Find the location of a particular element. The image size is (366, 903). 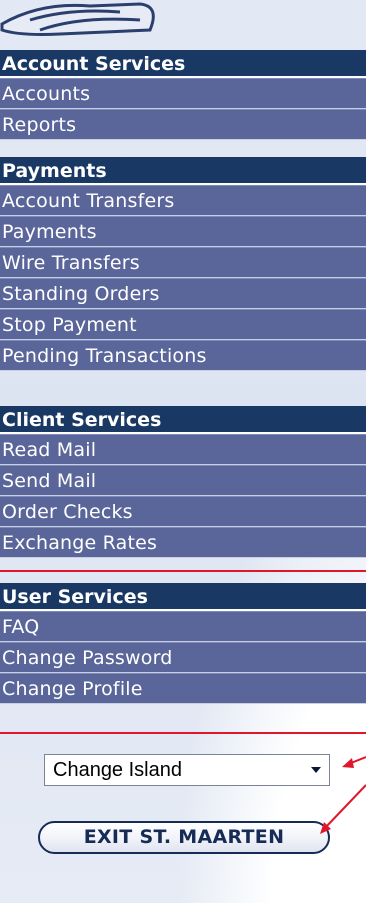

menu-item-account-transfers: Account Transfers is located at coordinates (183, 200).